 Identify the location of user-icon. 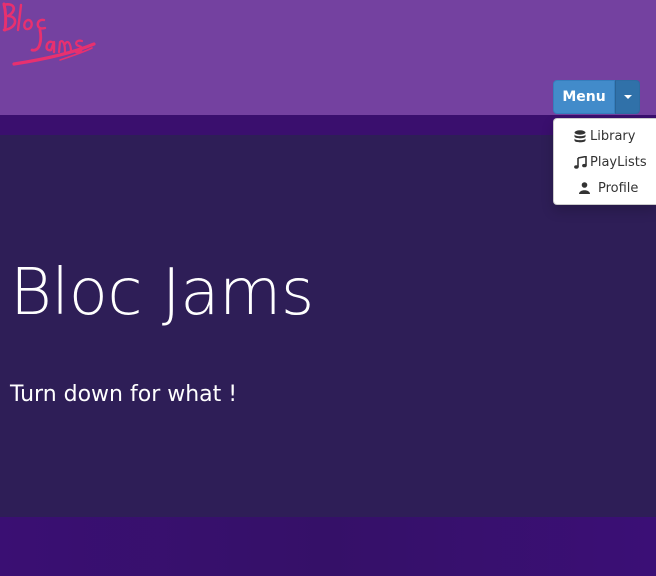
(584, 188).